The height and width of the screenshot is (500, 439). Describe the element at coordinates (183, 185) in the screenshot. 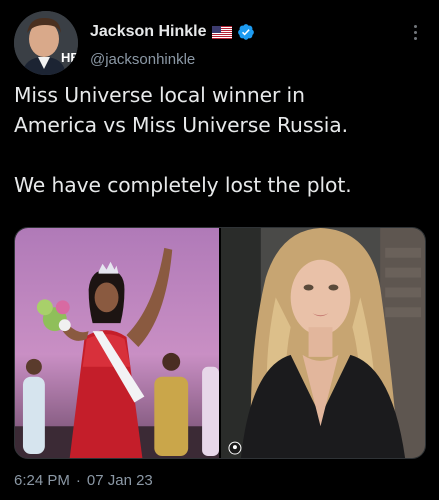

I see `tweet-line: We have completely lost the plot.` at that location.